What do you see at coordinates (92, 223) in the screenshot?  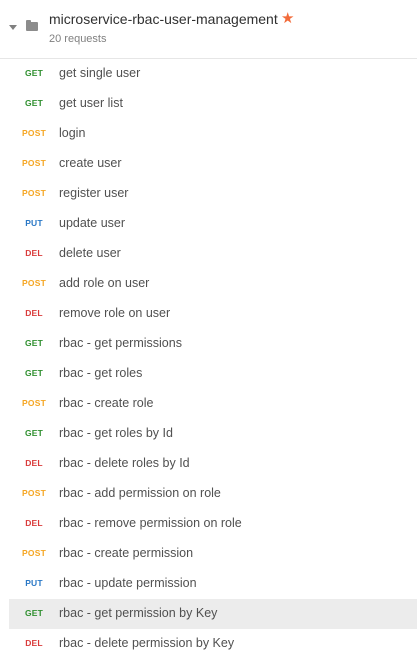 I see `request-name: update user` at bounding box center [92, 223].